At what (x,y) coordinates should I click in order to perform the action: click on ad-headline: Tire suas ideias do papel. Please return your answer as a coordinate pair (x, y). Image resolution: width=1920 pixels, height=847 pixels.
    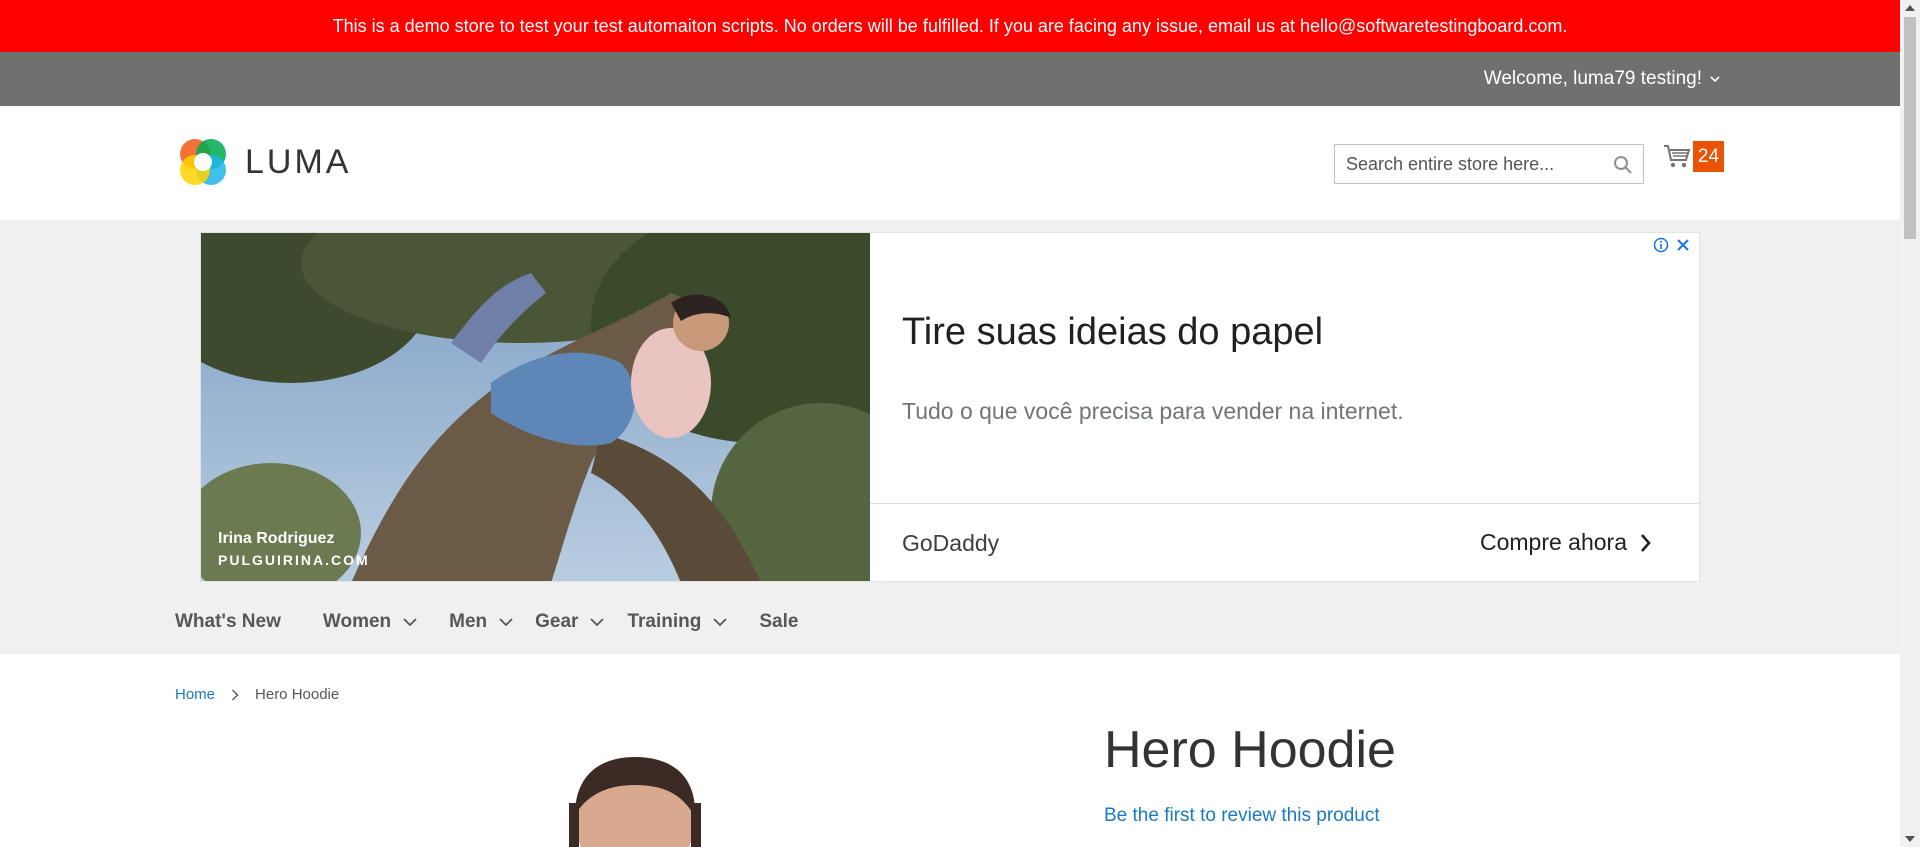
    Looking at the image, I should click on (1112, 332).